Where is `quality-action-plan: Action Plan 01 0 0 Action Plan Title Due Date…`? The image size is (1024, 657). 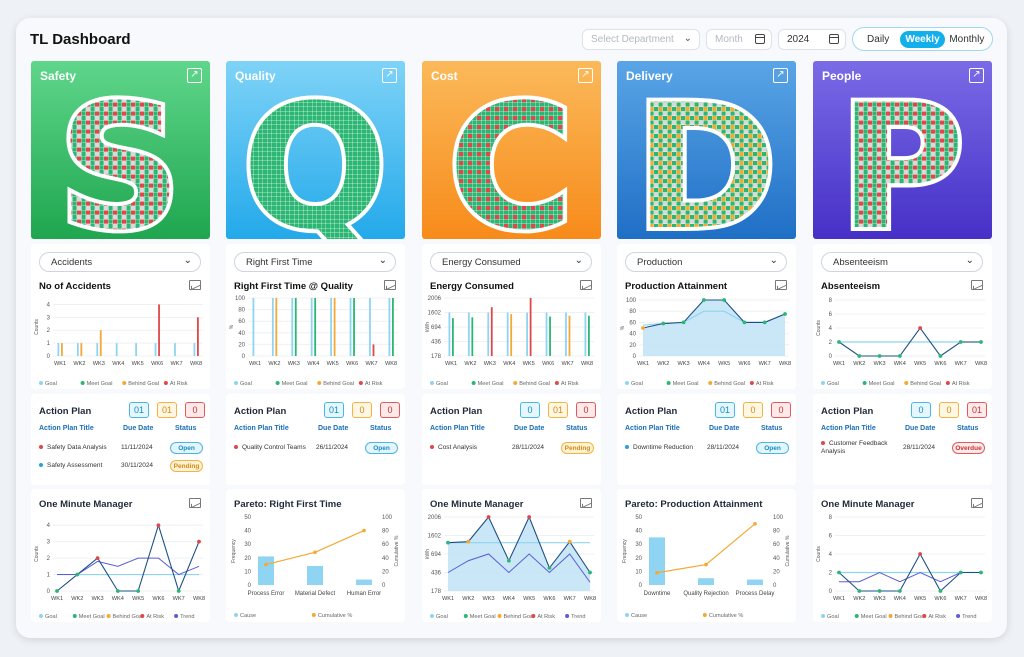
quality-action-plan: Action Plan 01 0 0 Action Plan Title Due Date… is located at coordinates (315, 439).